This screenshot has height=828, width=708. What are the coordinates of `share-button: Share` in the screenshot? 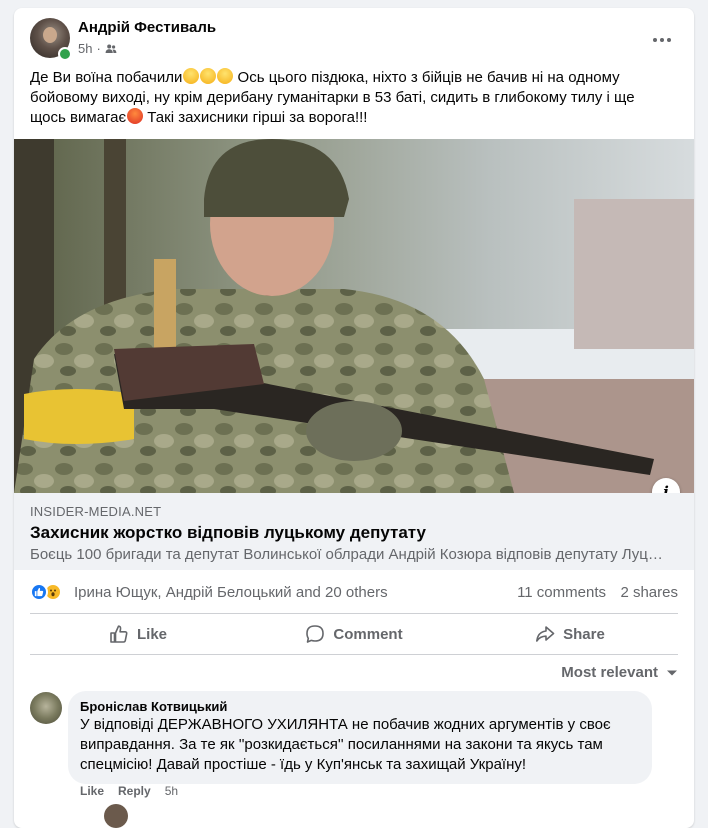 It's located at (570, 634).